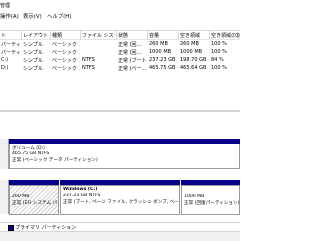 The image size is (320, 241). I want to click on free-space: 198.70 GB, so click(193, 60).